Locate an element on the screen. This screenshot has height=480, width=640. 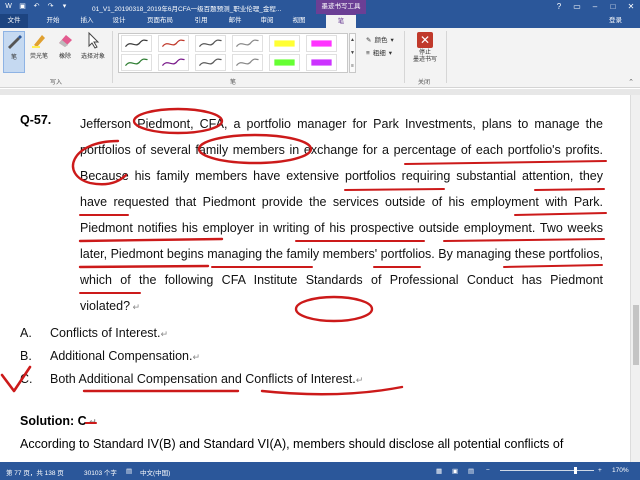
option-a: A. Conflicts of Interest.↵ is located at coordinates (94, 333).